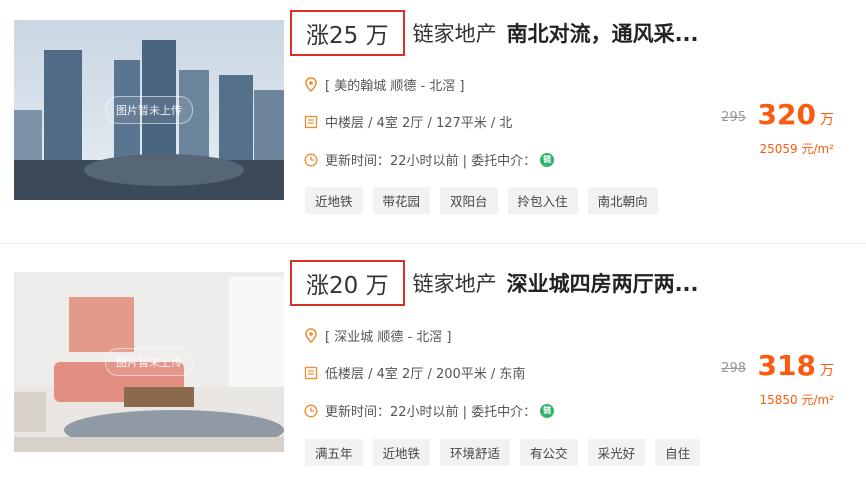 The height and width of the screenshot is (495, 866). What do you see at coordinates (347, 33) in the screenshot?
I see `price-rise-label: 涨25 万` at bounding box center [347, 33].